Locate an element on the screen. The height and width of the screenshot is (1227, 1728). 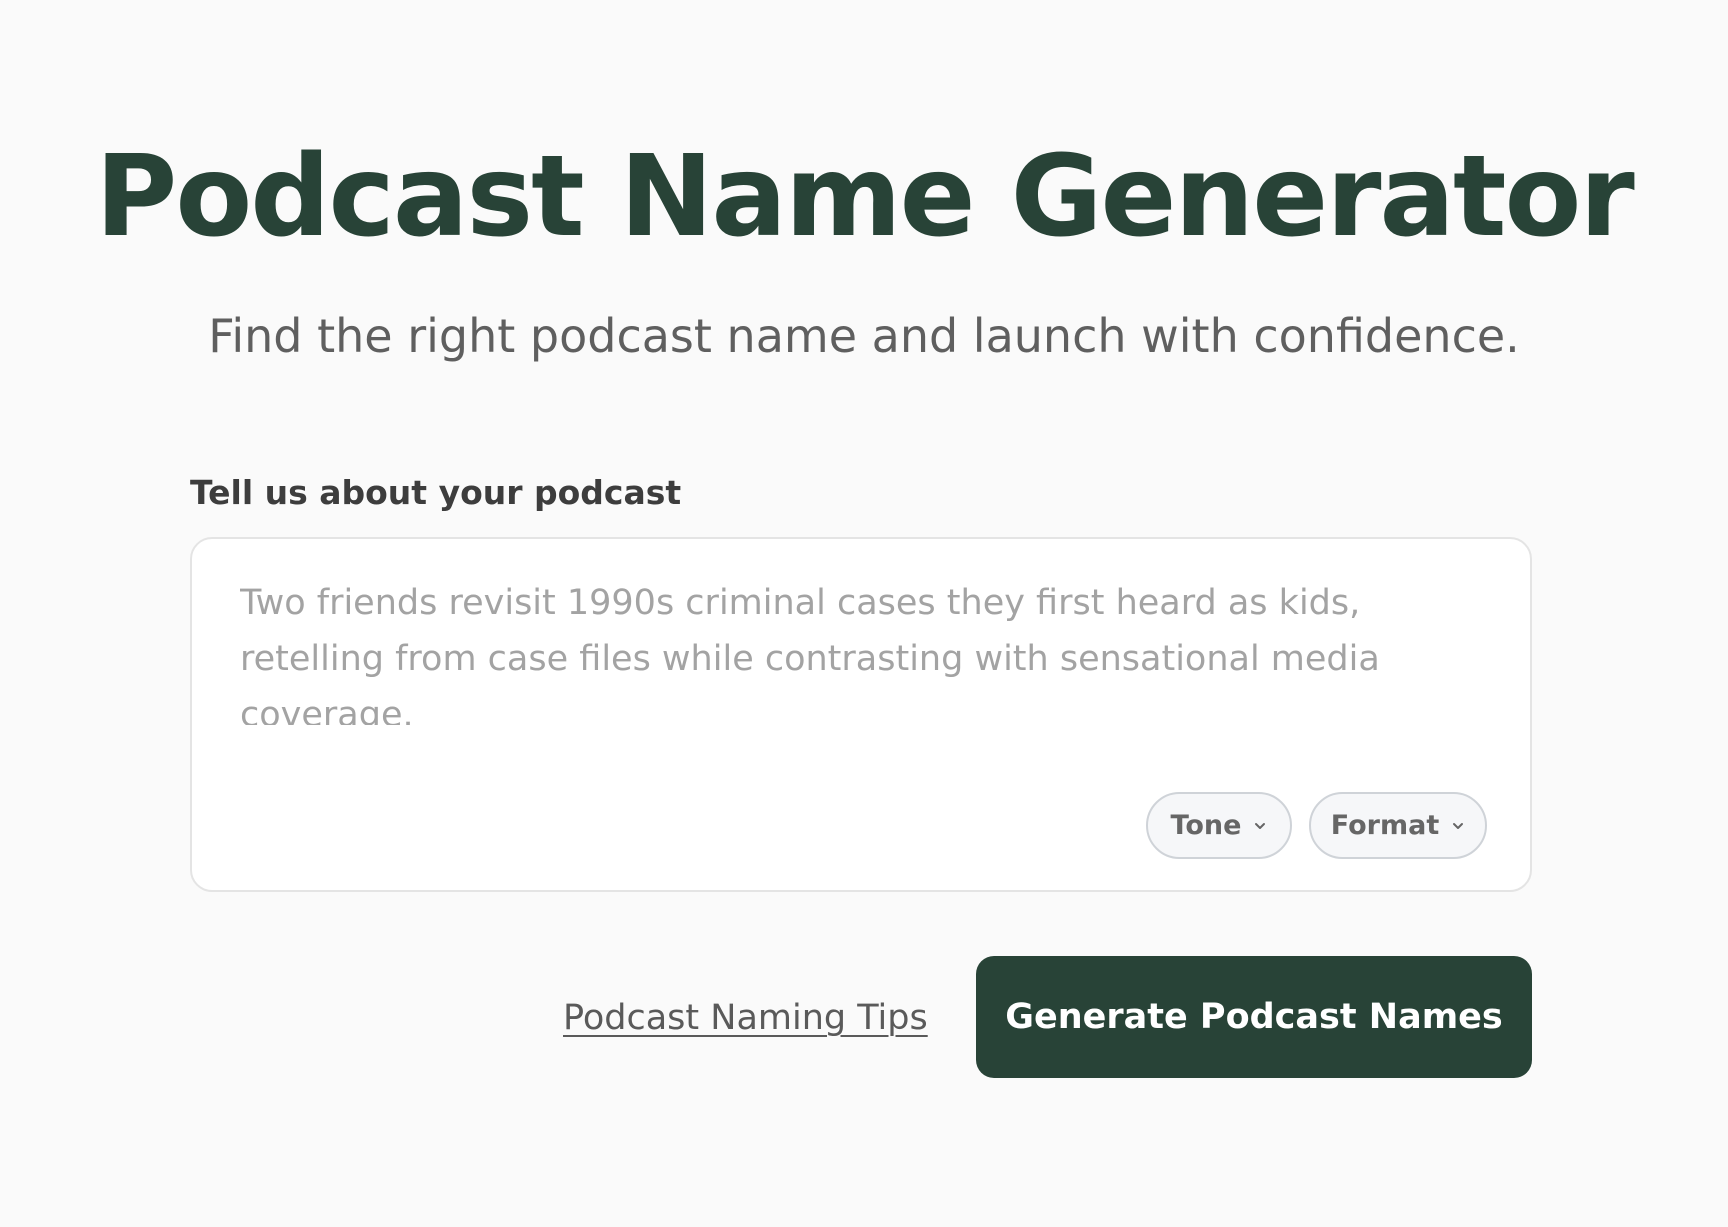
format-dropdown: Format is located at coordinates (1398, 825).